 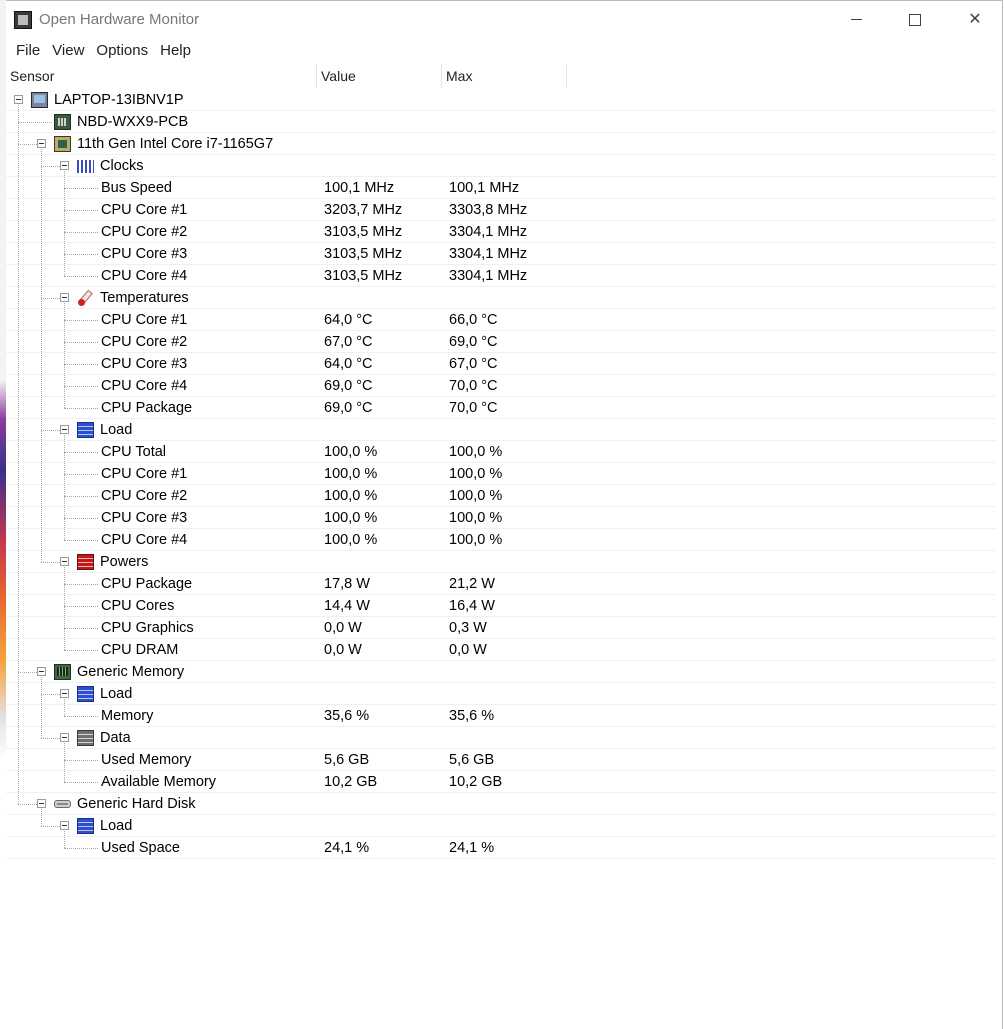 What do you see at coordinates (348, 364) in the screenshot?
I see `sensor-value: 64,0 °C` at bounding box center [348, 364].